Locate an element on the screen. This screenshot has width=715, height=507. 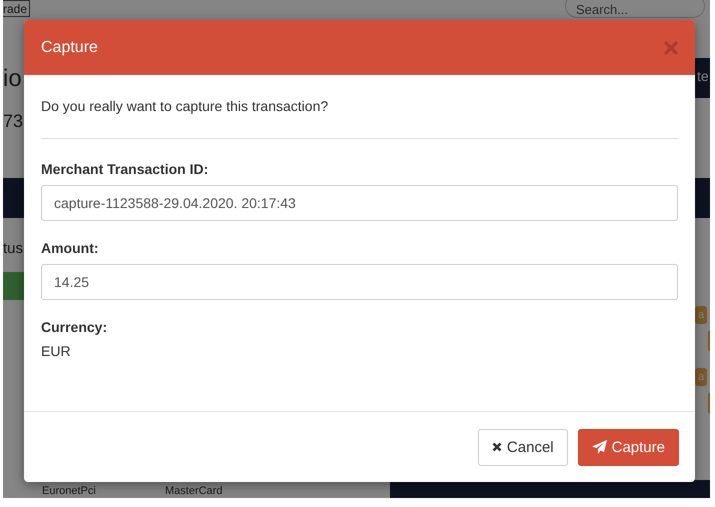
input-field: 14.25 is located at coordinates (359, 282).